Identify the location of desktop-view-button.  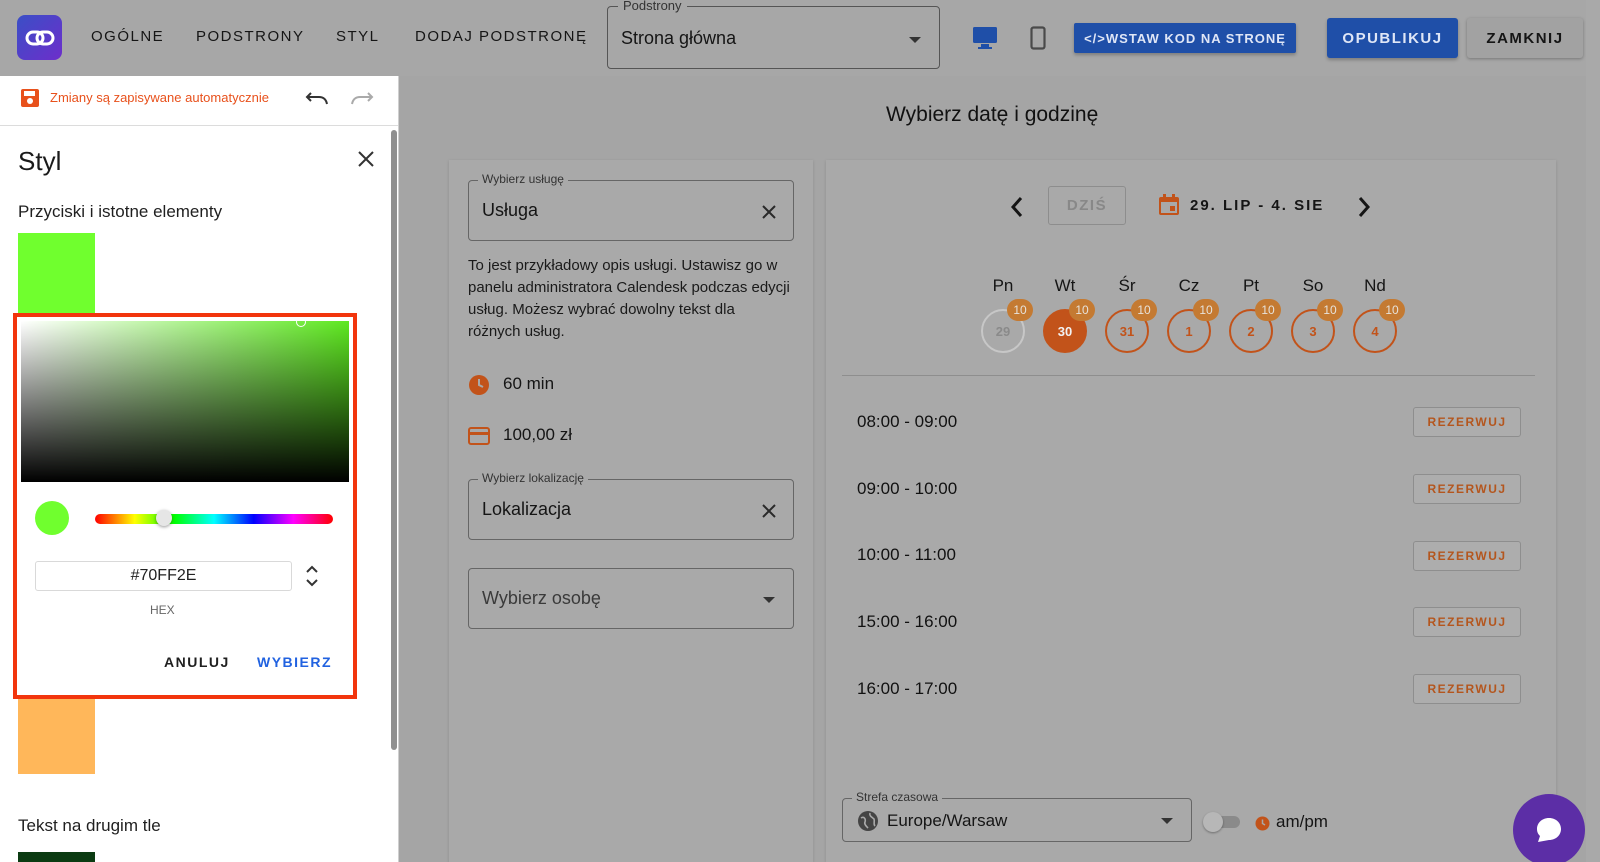
(985, 40).